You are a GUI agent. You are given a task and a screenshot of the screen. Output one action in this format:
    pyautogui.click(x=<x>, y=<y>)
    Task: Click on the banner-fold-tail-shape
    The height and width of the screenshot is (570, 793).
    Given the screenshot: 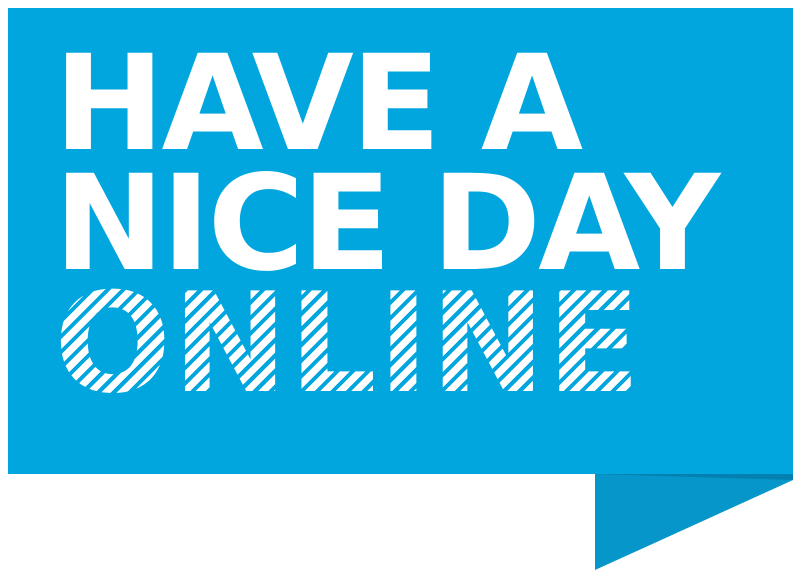 What is the action you would take?
    pyautogui.click(x=694, y=522)
    